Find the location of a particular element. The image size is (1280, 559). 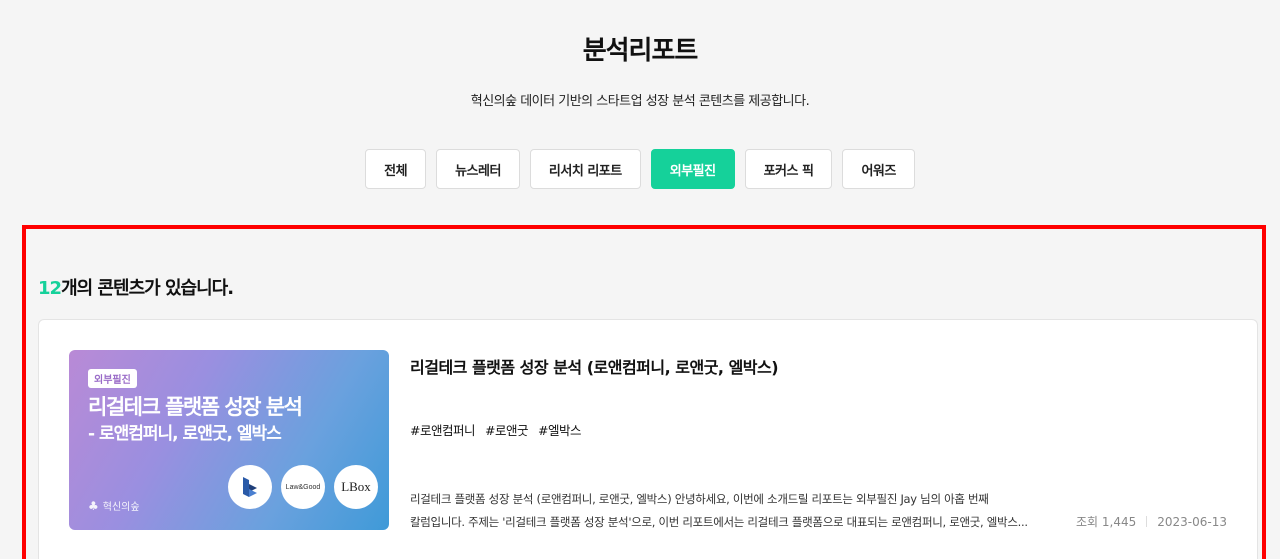

tab-awards: 어워즈 is located at coordinates (878, 169).